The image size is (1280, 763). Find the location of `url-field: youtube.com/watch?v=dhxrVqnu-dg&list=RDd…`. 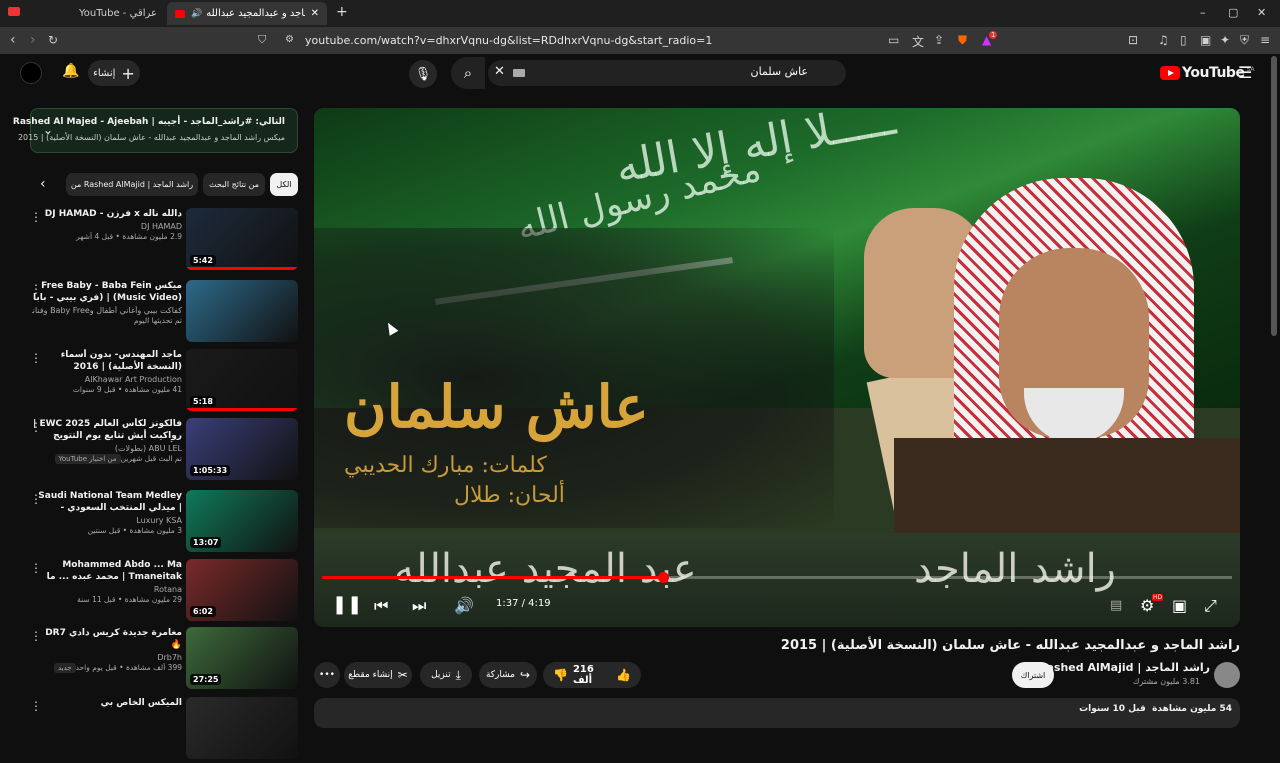

url-field: youtube.com/watch?v=dhxrVqnu-dg&list=RDd… is located at coordinates (508, 40).